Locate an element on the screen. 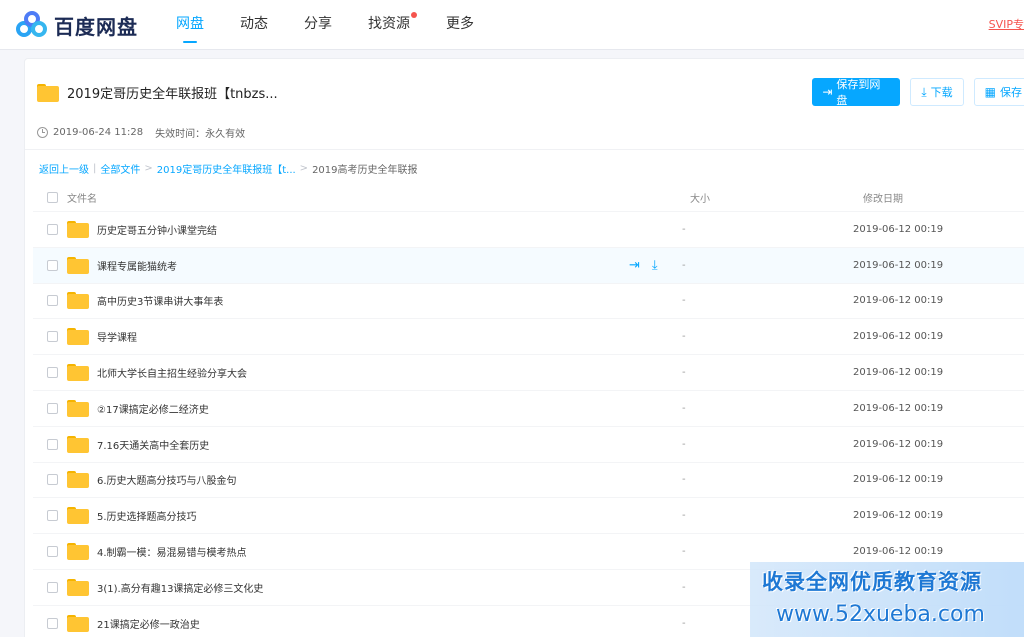 This screenshot has width=1024, height=637. table-row: 北师大学长自主招生经验分享大会 - 2019-06-12 00:19 is located at coordinates (528, 372).